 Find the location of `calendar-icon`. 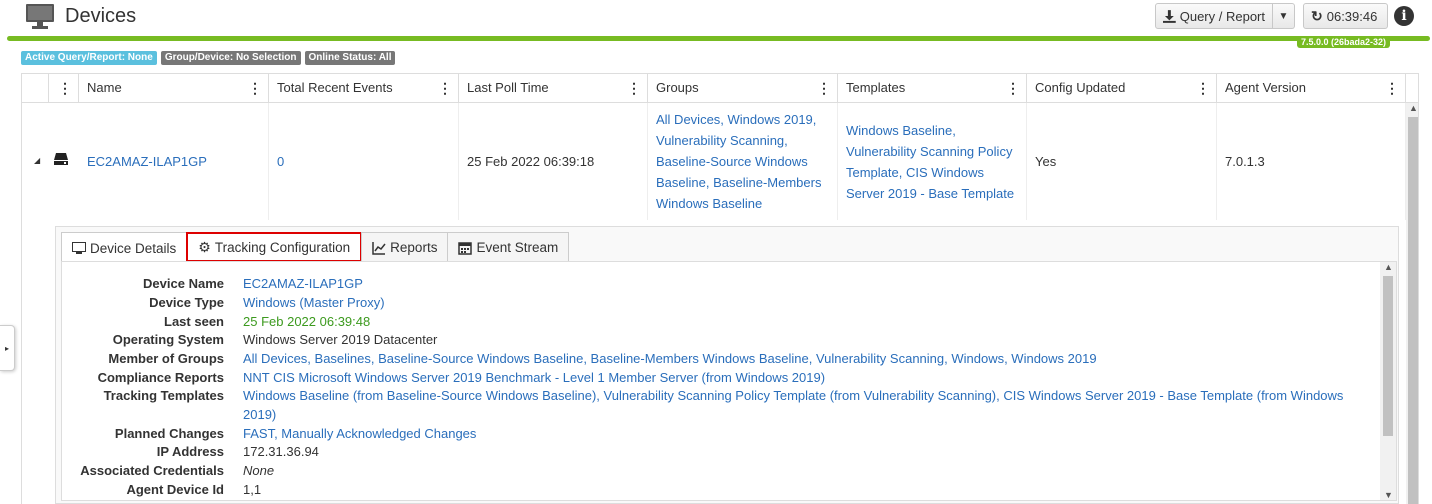

calendar-icon is located at coordinates (465, 248).